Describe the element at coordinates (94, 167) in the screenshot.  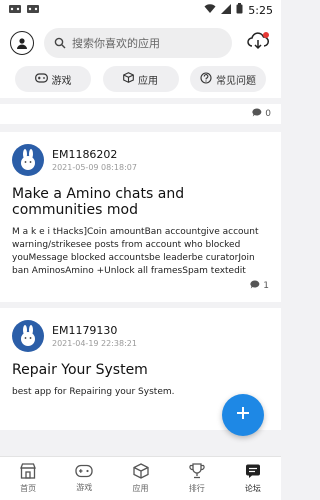
I see `post-date: 2021-05-09 08:18:07` at that location.